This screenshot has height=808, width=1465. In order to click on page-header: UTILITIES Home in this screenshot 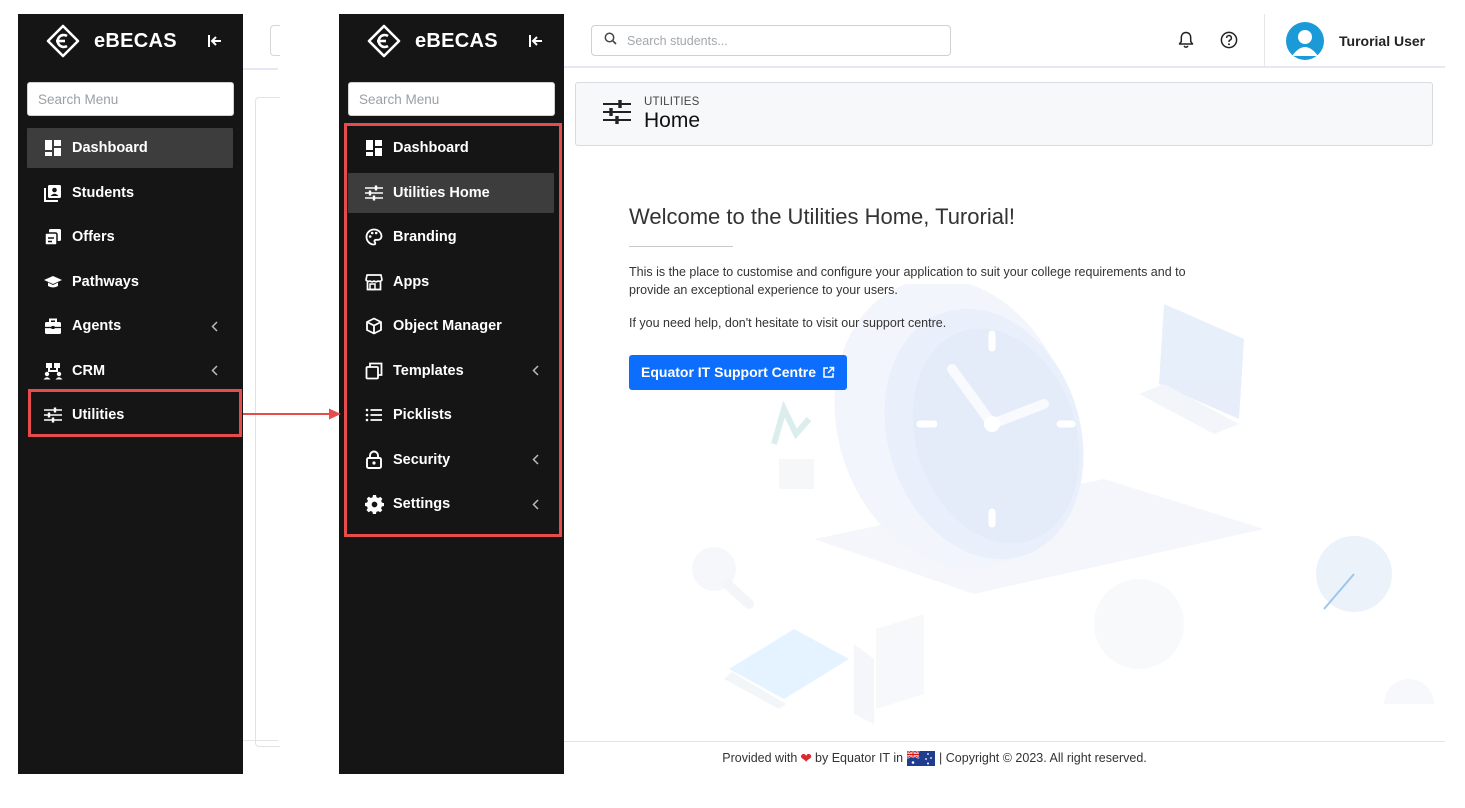, I will do `click(1004, 114)`.